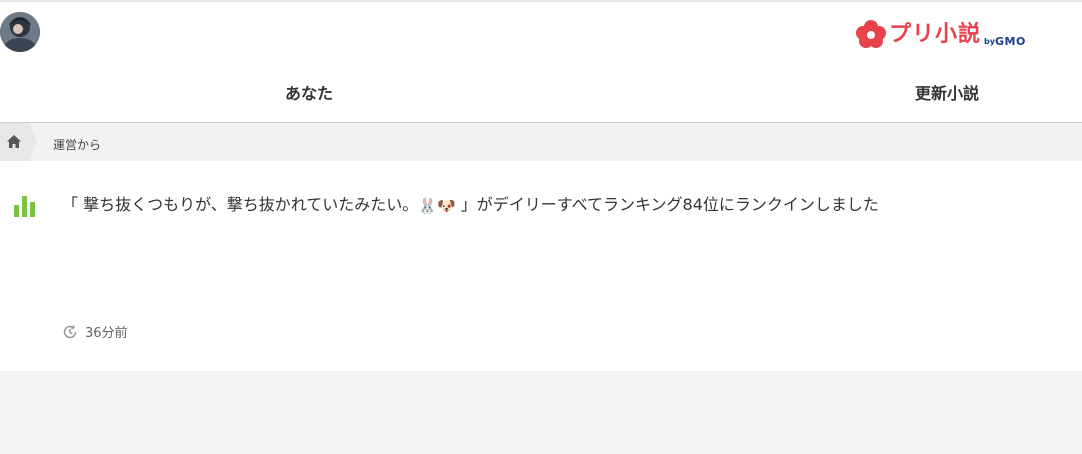 Image resolution: width=1082 pixels, height=454 pixels. Describe the element at coordinates (871, 34) in the screenshot. I see `flower-logo-icon` at that location.